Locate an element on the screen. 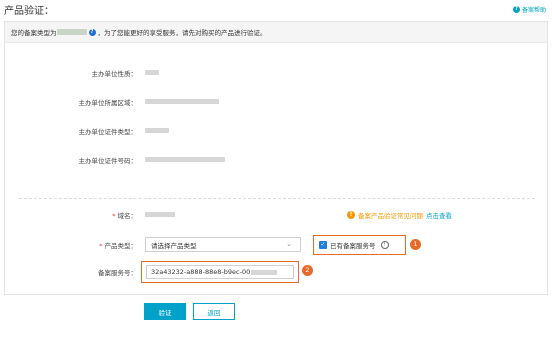  help-link-label: 备案帮助 is located at coordinates (533, 10).